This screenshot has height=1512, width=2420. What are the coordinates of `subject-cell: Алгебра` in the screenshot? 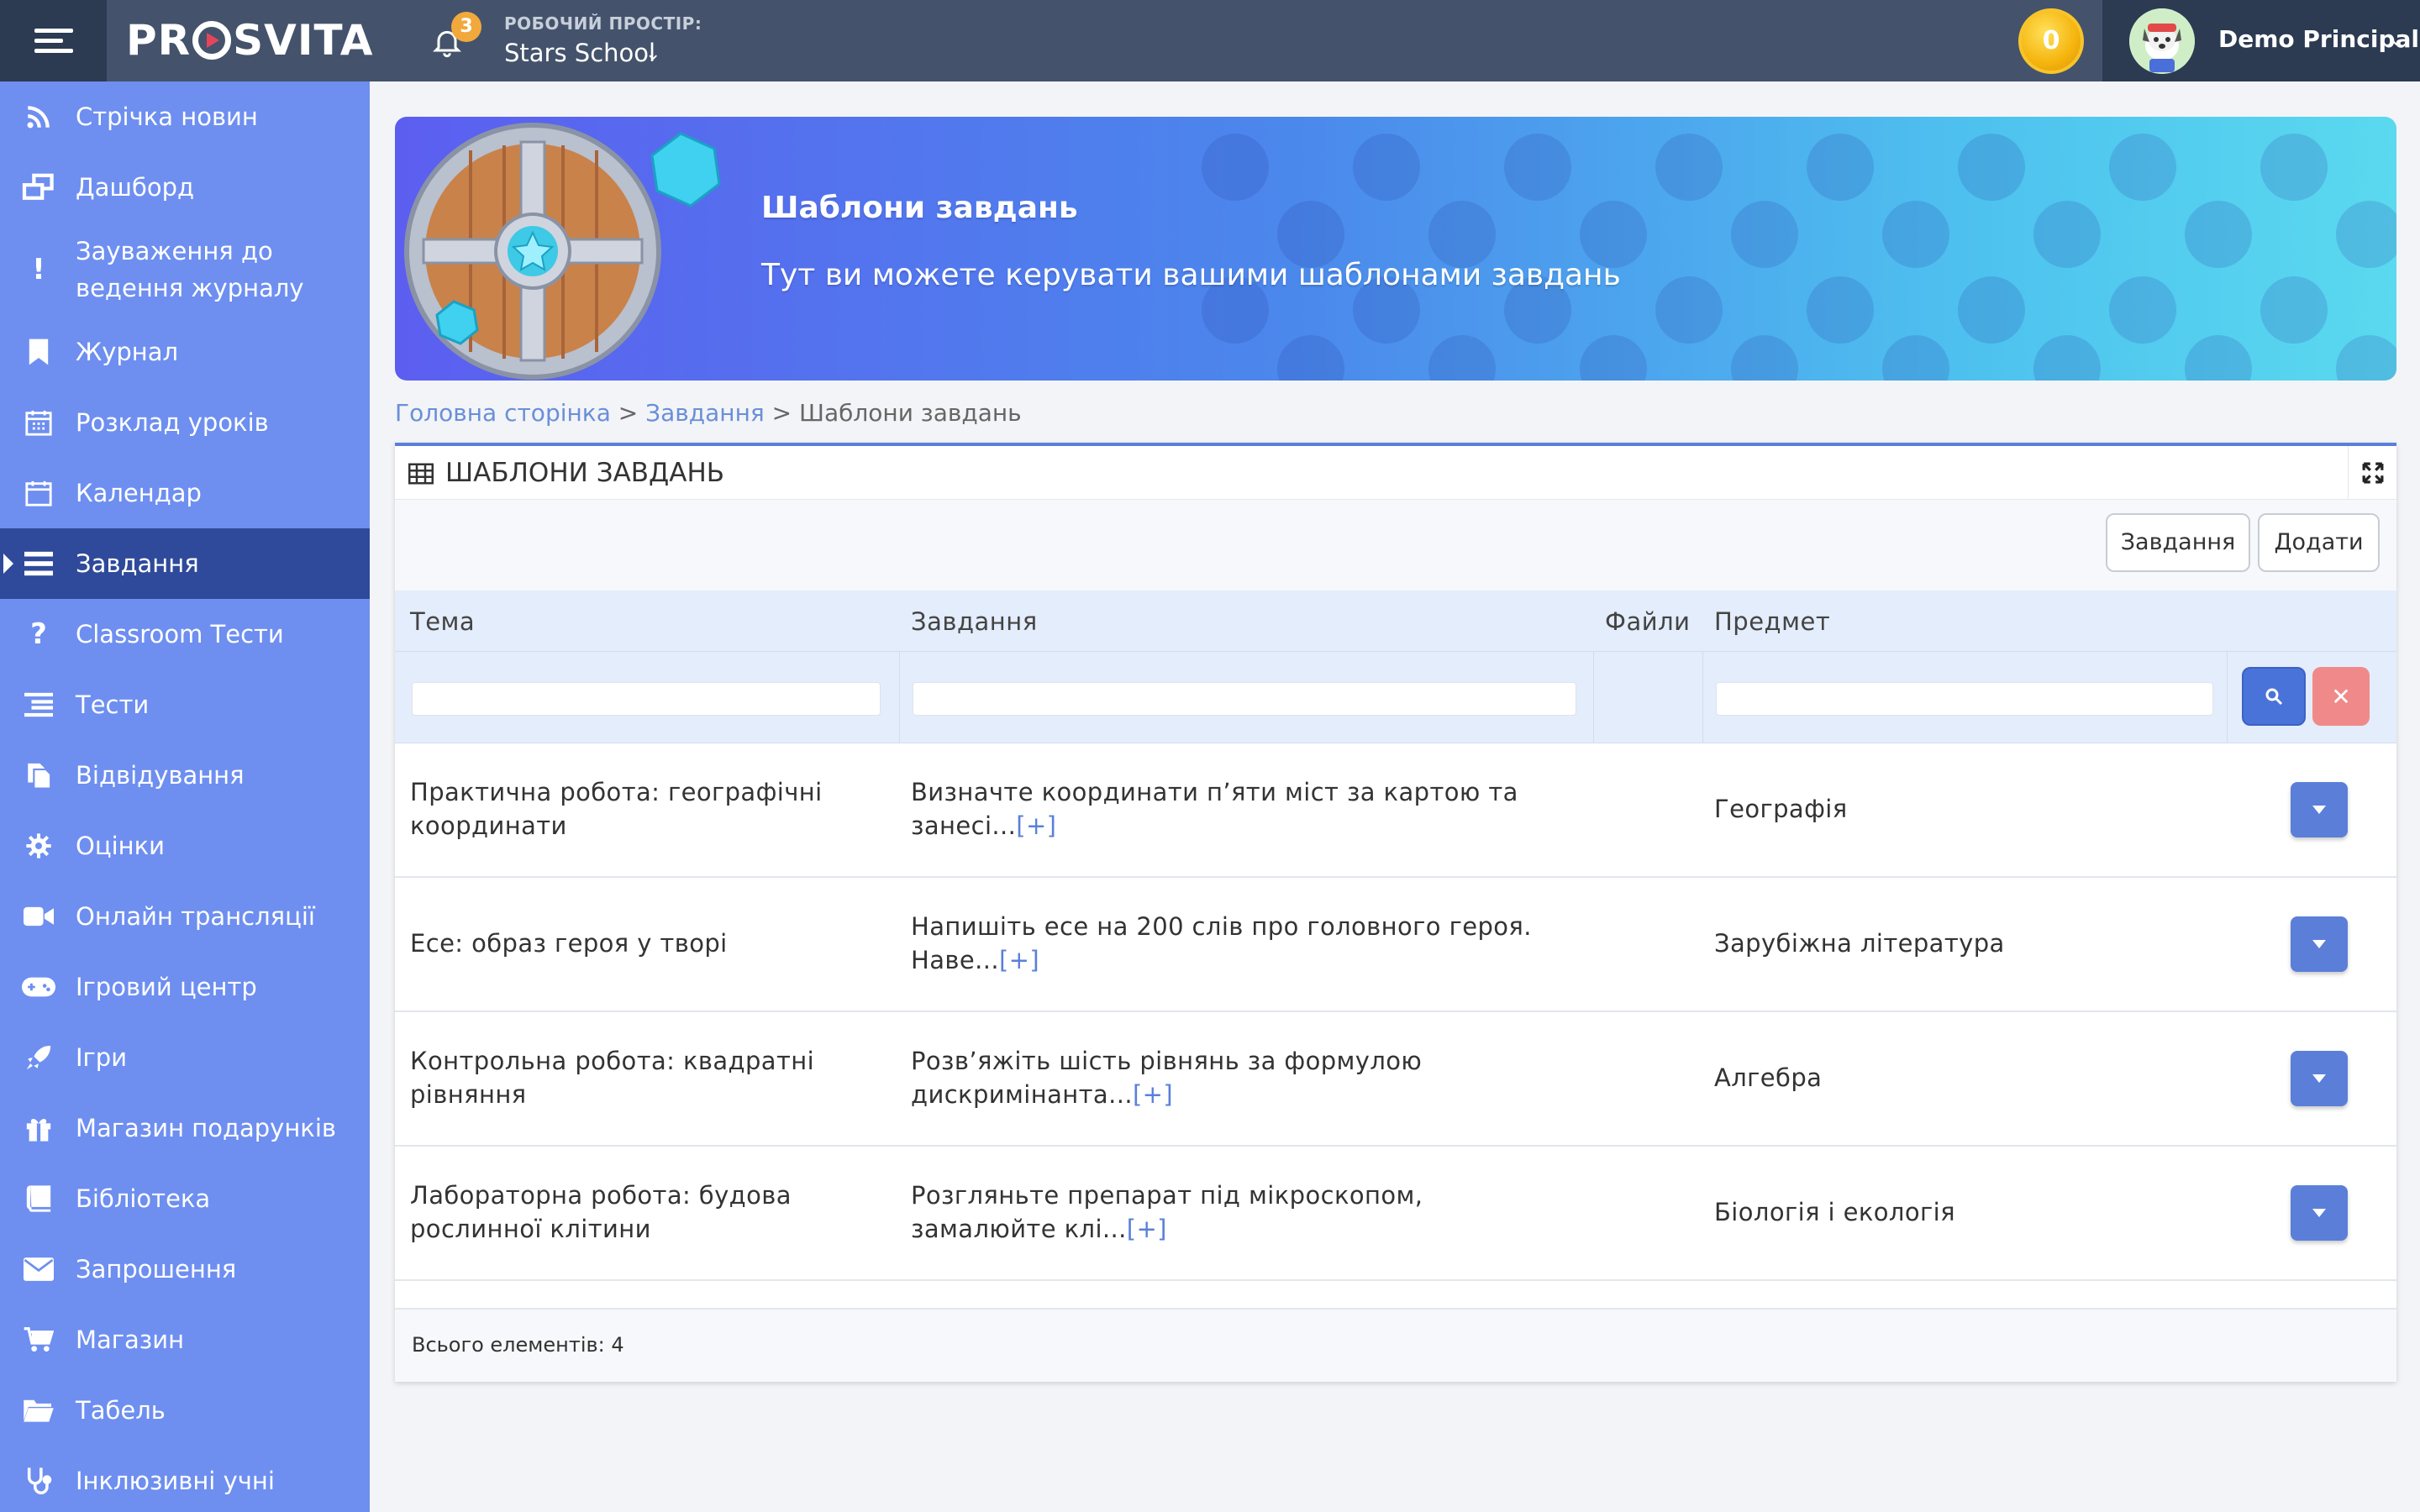 It's located at (1768, 1077).